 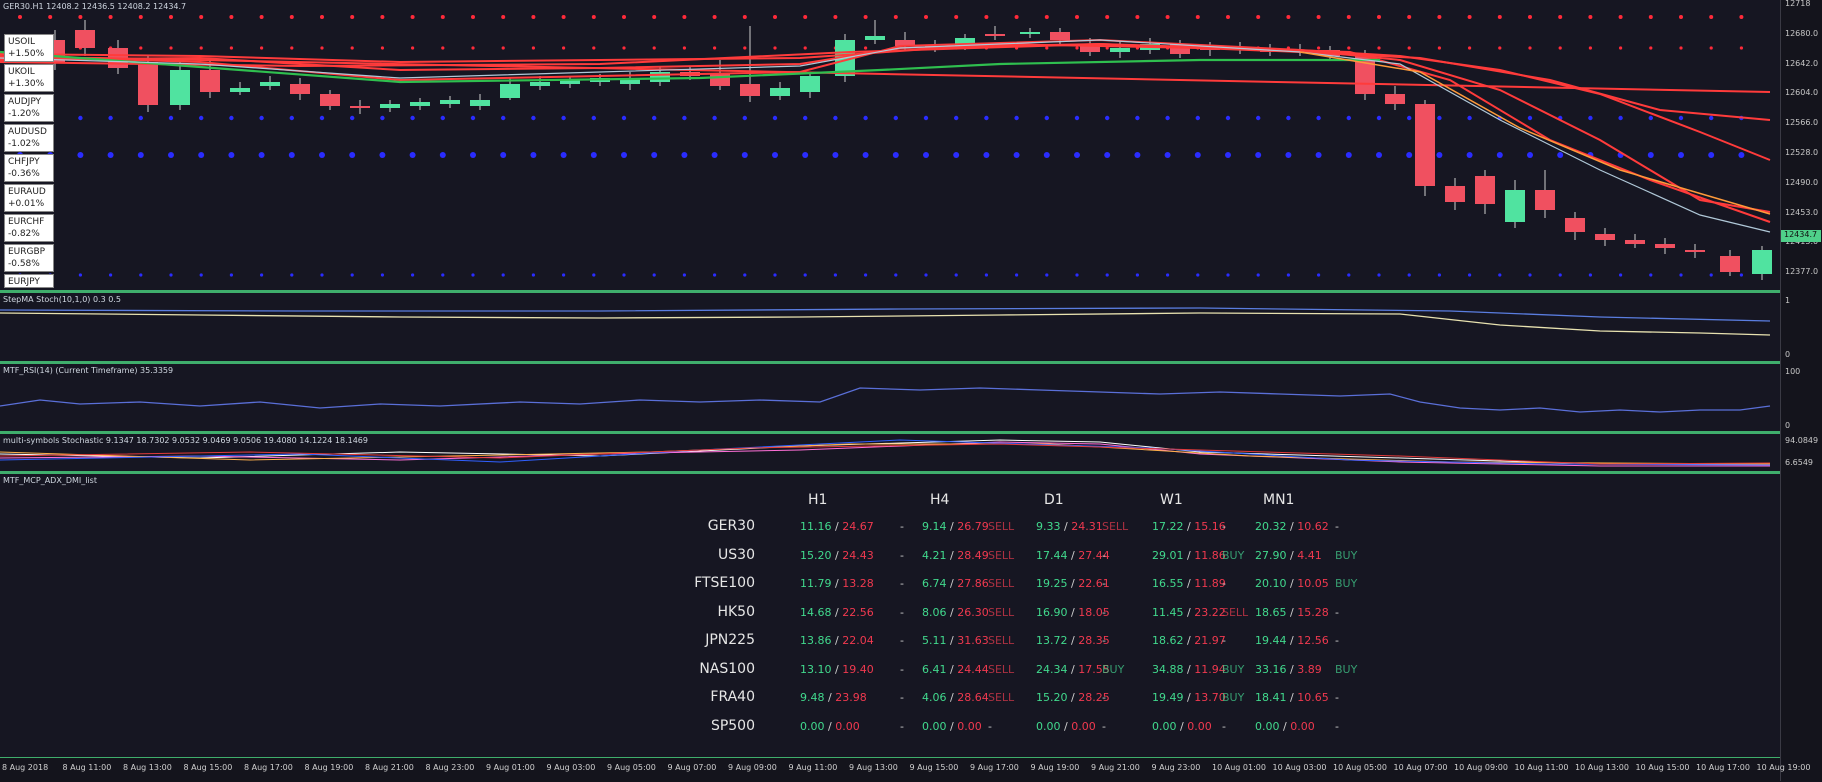 I want to click on symbol-item: EURJPY, so click(x=29, y=281).